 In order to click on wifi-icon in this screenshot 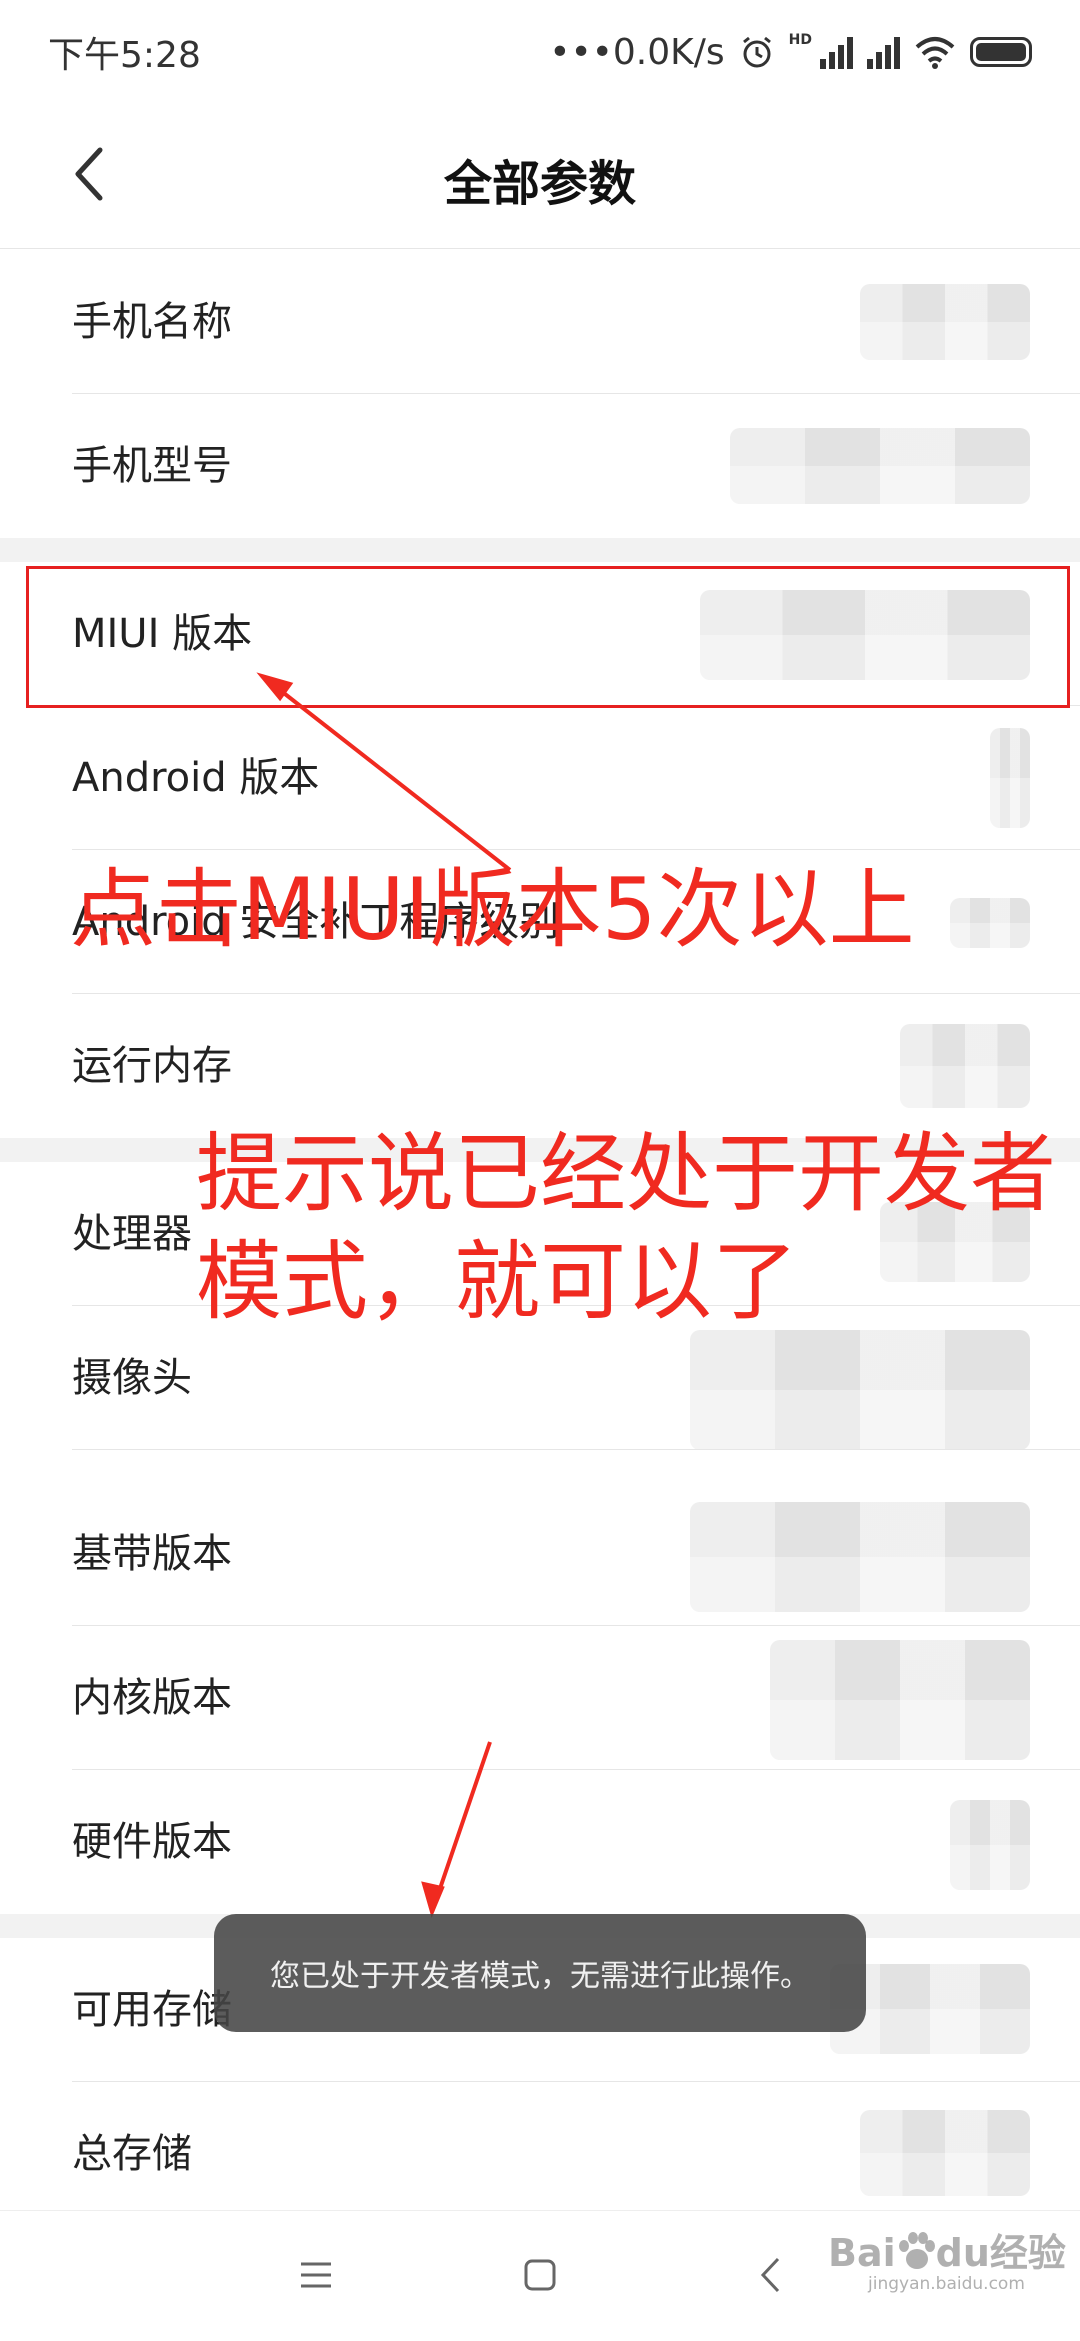, I will do `click(935, 53)`.